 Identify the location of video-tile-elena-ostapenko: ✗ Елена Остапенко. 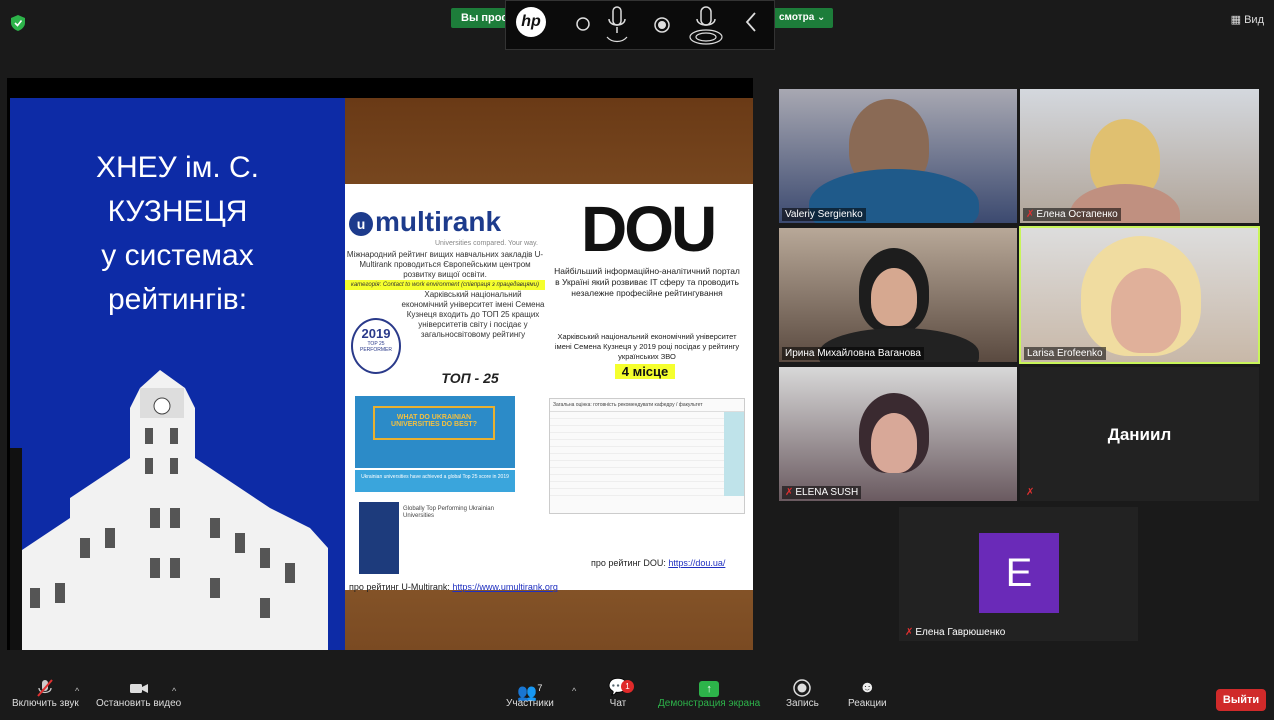
(1139, 156).